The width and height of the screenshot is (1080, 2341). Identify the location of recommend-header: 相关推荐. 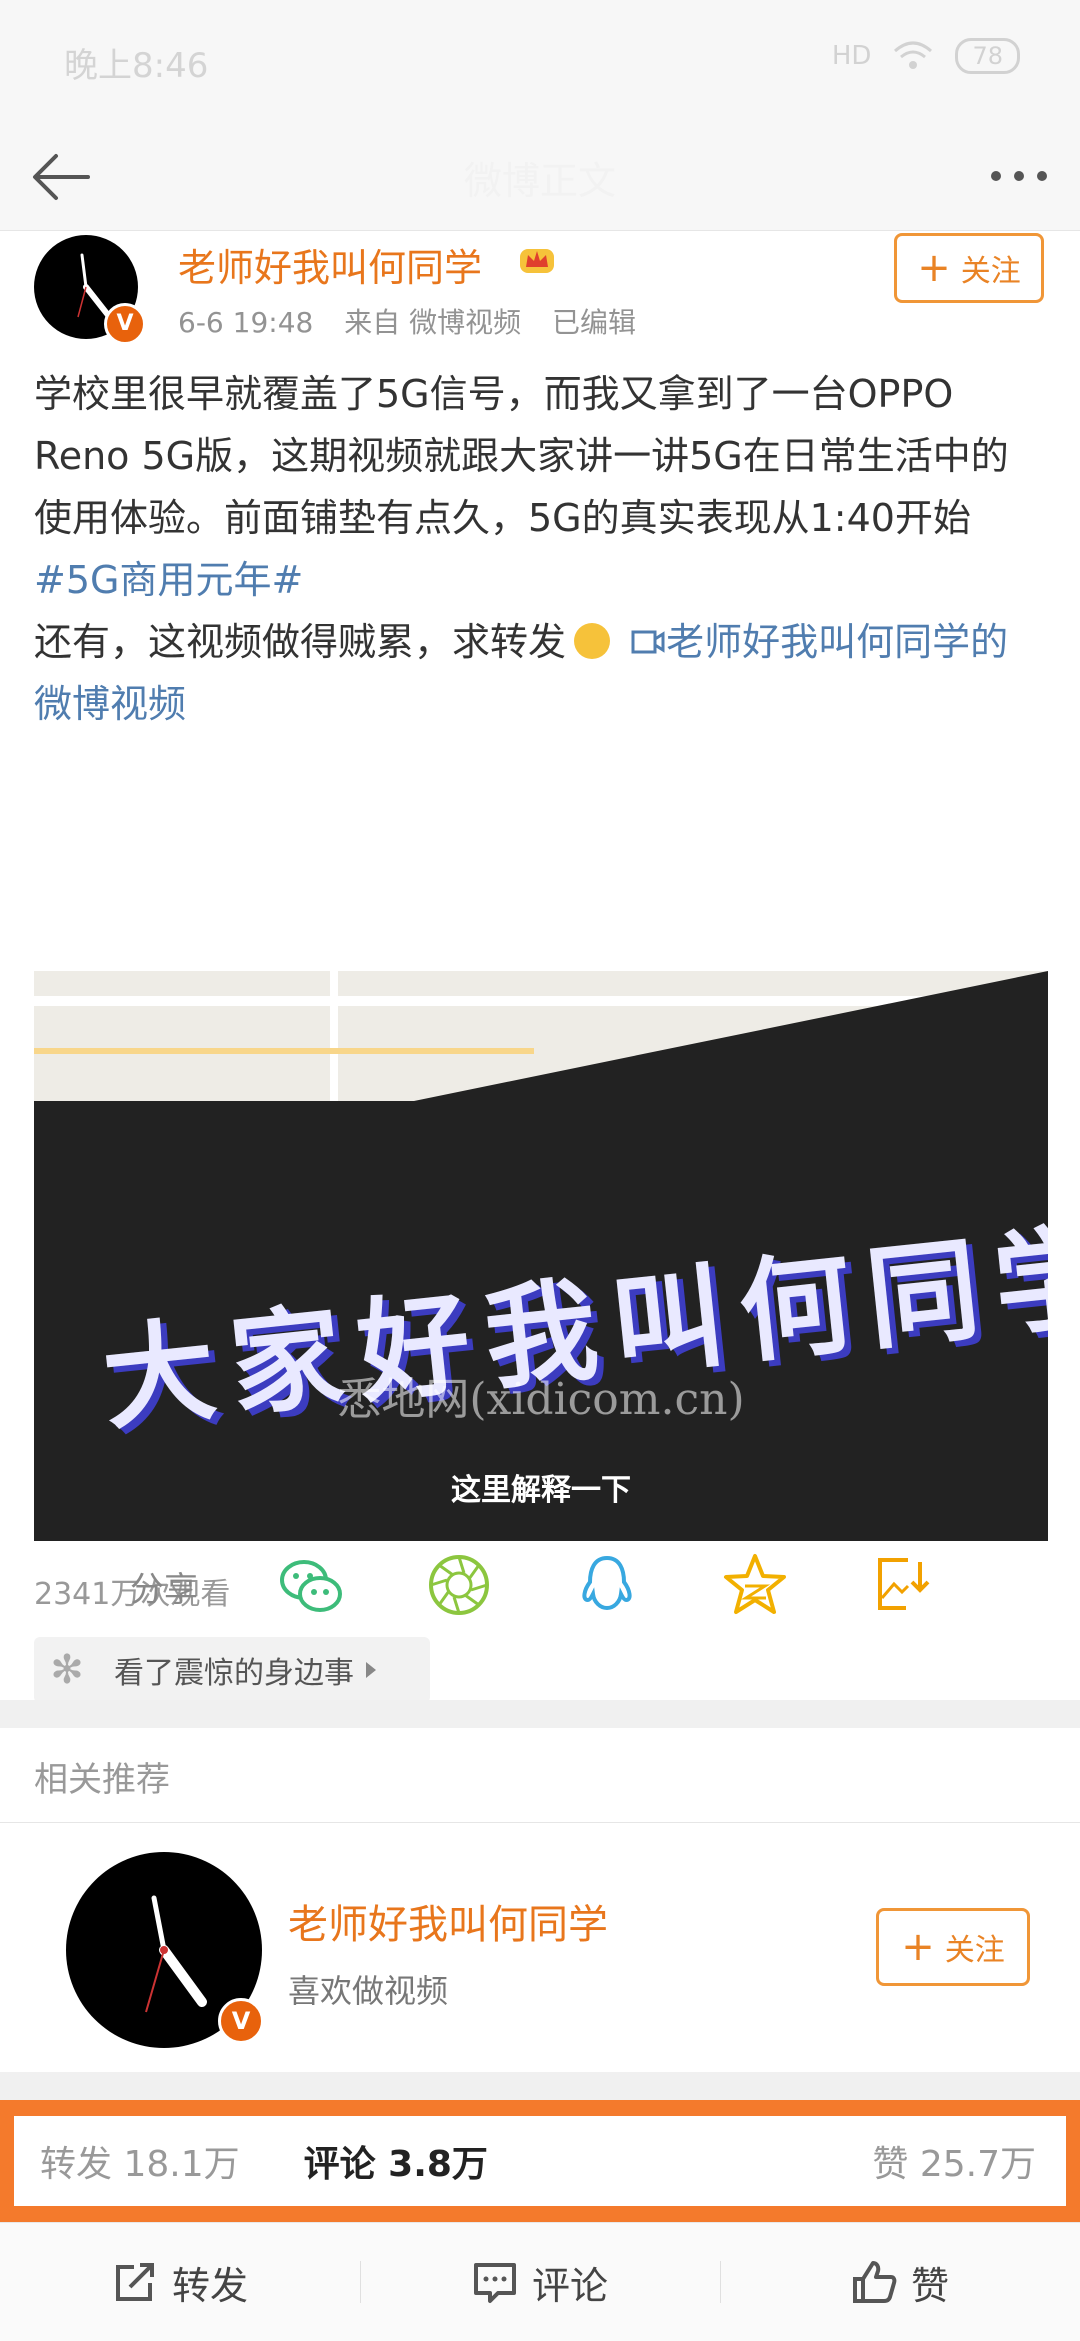
(102, 1780).